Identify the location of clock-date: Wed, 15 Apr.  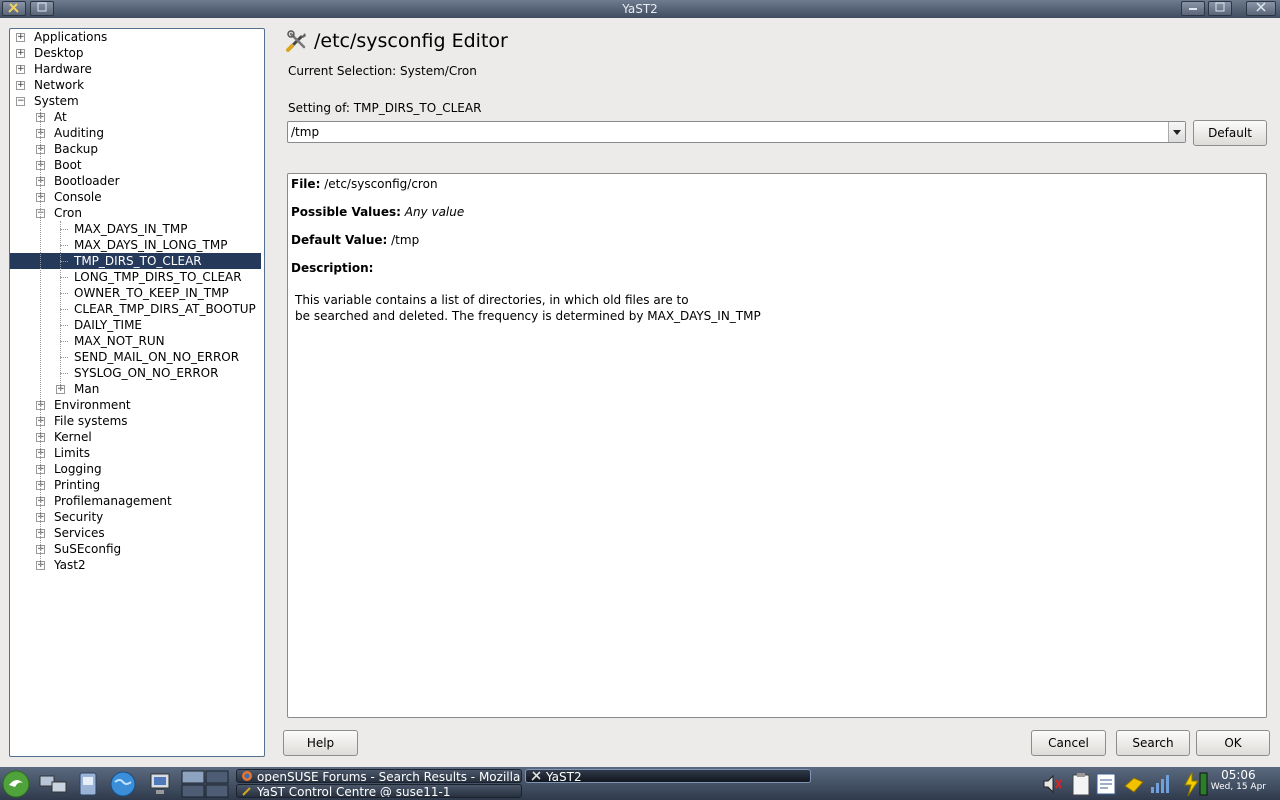
(1238, 787).